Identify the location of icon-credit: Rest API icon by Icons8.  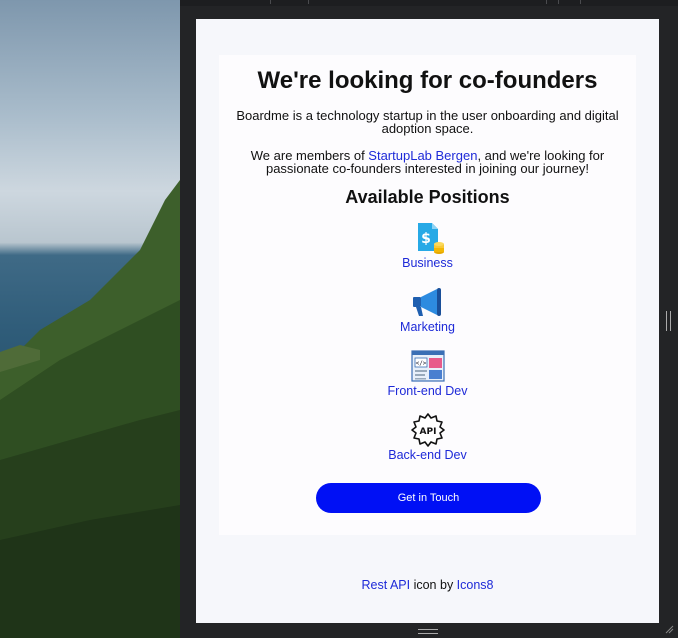
(427, 585).